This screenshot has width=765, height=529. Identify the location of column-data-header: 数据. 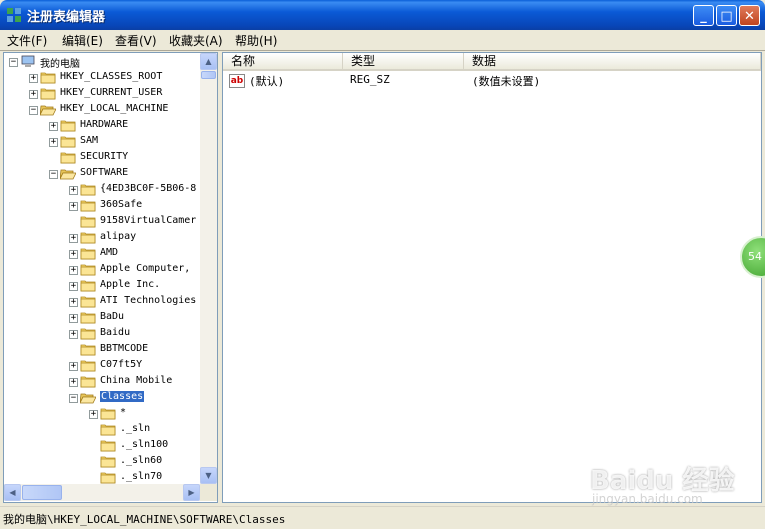
(612, 62).